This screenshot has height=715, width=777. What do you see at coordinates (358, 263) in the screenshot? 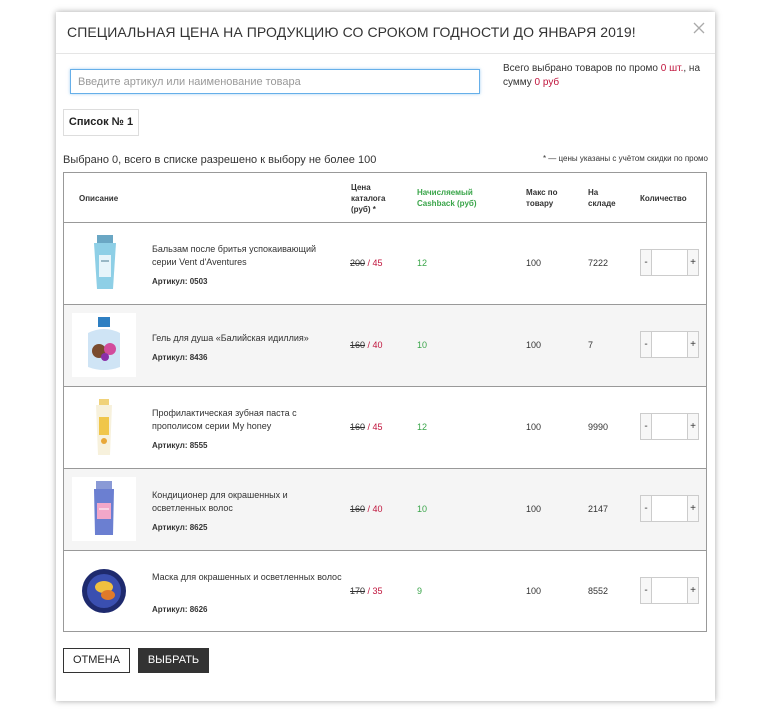
I see `old-price: 200` at bounding box center [358, 263].